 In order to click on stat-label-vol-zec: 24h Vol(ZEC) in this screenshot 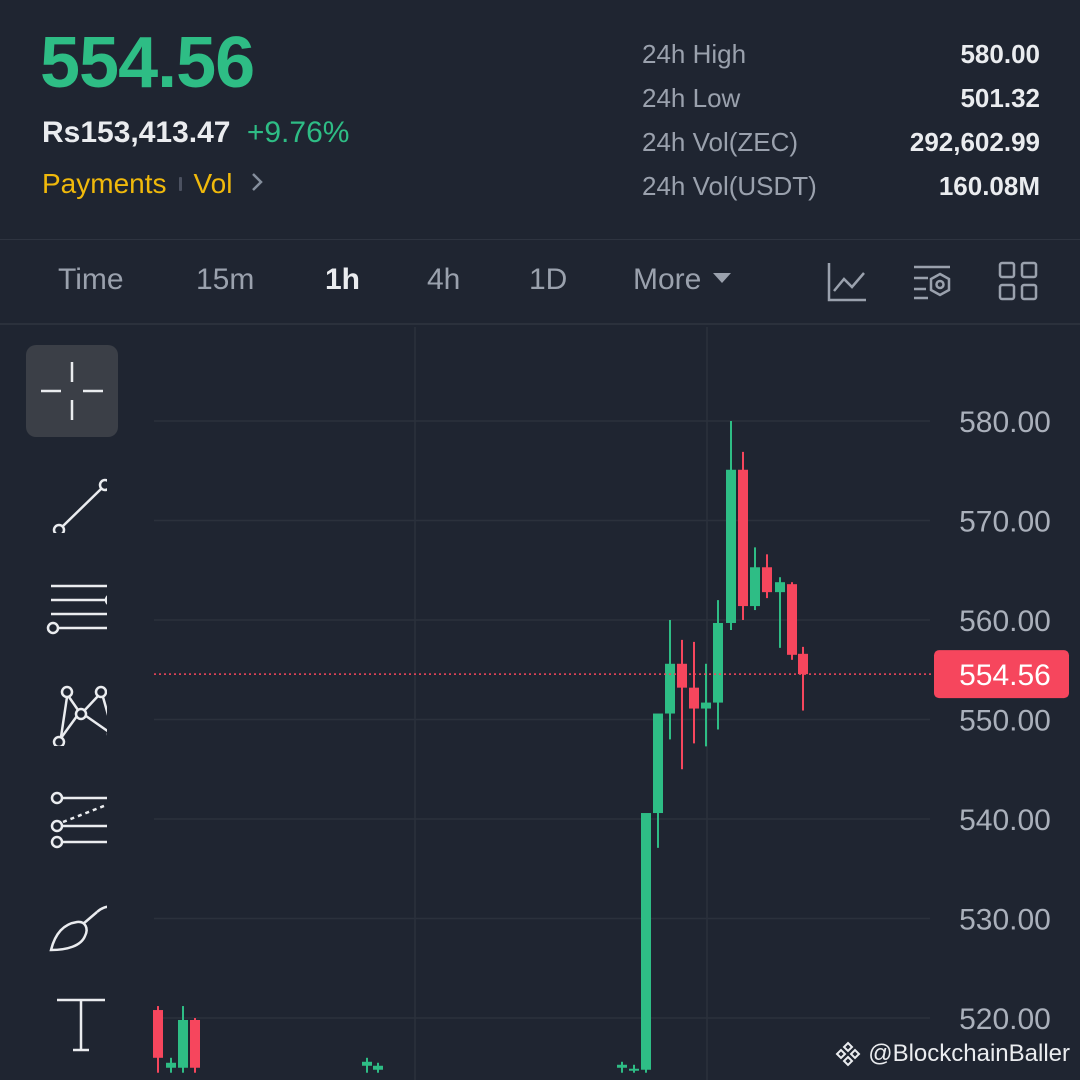, I will do `click(720, 141)`.